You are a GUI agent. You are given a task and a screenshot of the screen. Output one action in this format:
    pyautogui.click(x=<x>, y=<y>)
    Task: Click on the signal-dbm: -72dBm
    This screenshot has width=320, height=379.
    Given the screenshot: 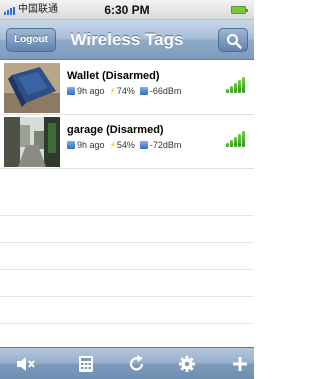 What is the action you would take?
    pyautogui.click(x=165, y=145)
    